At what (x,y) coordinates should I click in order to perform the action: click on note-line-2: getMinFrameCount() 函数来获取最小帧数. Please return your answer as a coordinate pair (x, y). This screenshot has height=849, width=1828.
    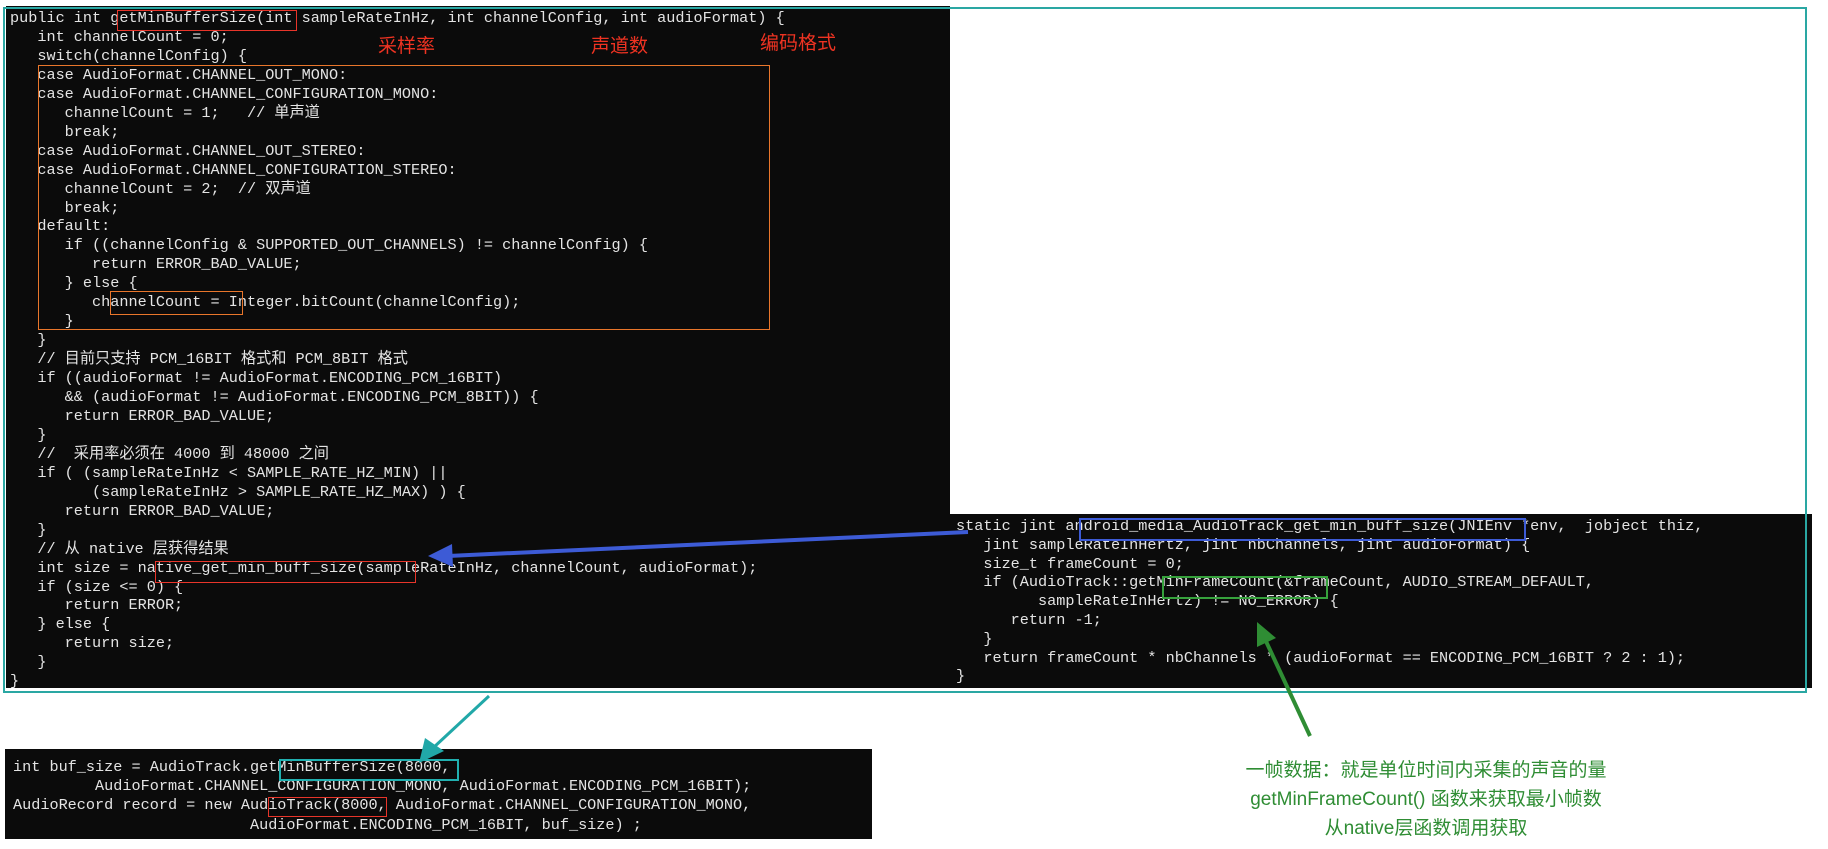
    Looking at the image, I should click on (1426, 799).